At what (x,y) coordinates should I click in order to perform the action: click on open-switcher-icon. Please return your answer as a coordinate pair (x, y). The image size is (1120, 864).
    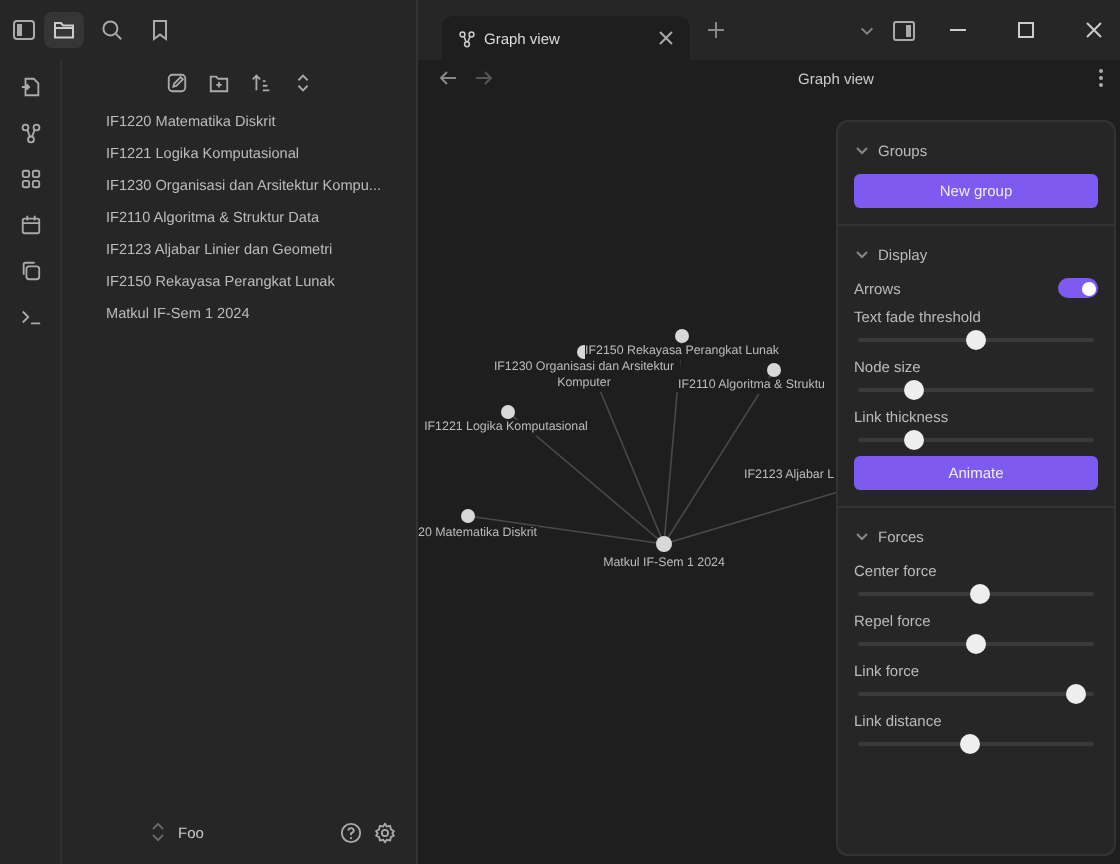
    Looking at the image, I should click on (30, 87).